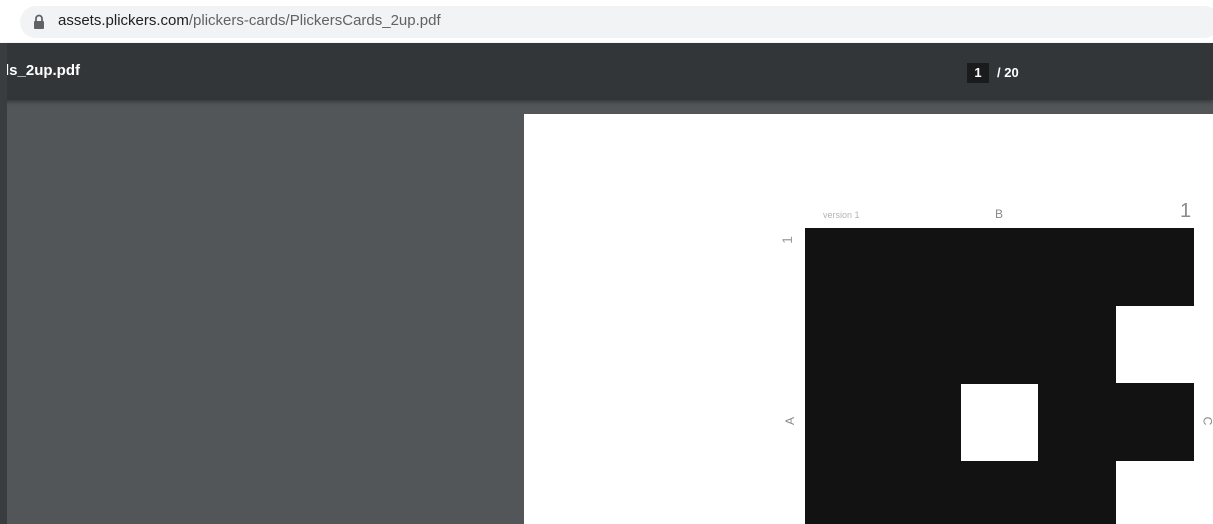 Image resolution: width=1213 pixels, height=524 pixels. I want to click on answer-c-label: C, so click(1206, 421).